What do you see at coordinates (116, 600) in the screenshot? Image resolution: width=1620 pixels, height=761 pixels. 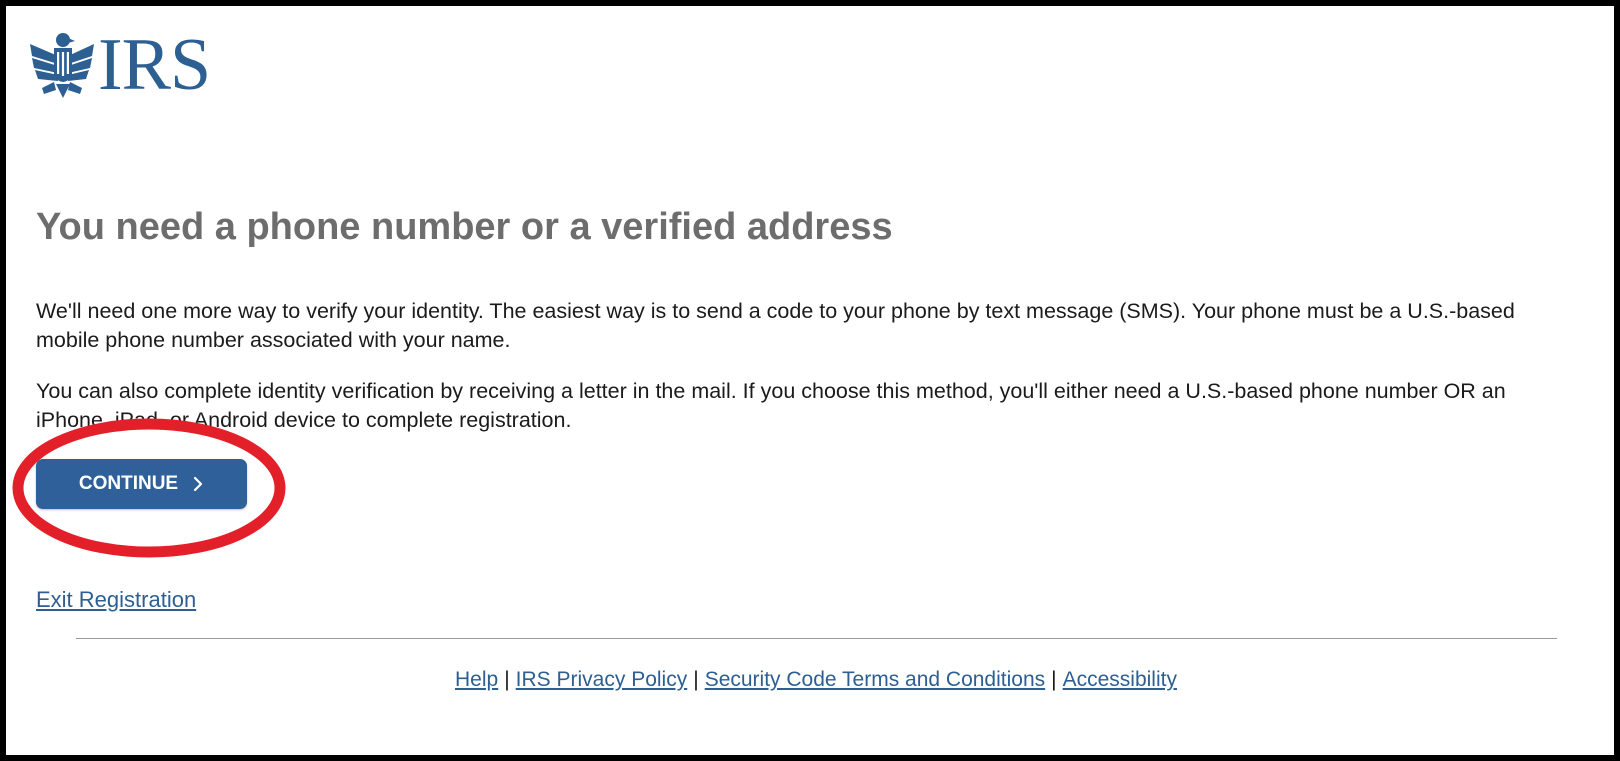 I see `exit-registration-link: Exit Registration` at bounding box center [116, 600].